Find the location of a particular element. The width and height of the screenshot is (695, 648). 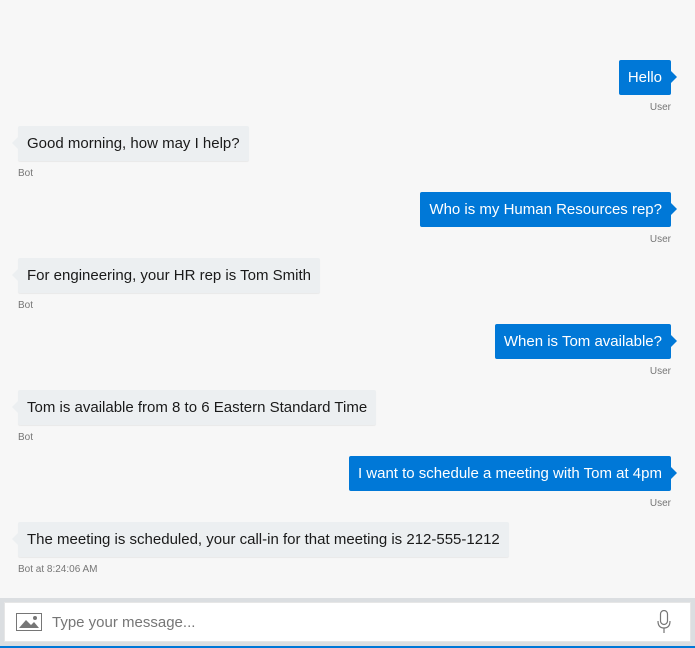

message-user: Who is my Human Resources rep? User is located at coordinates (548, 219).